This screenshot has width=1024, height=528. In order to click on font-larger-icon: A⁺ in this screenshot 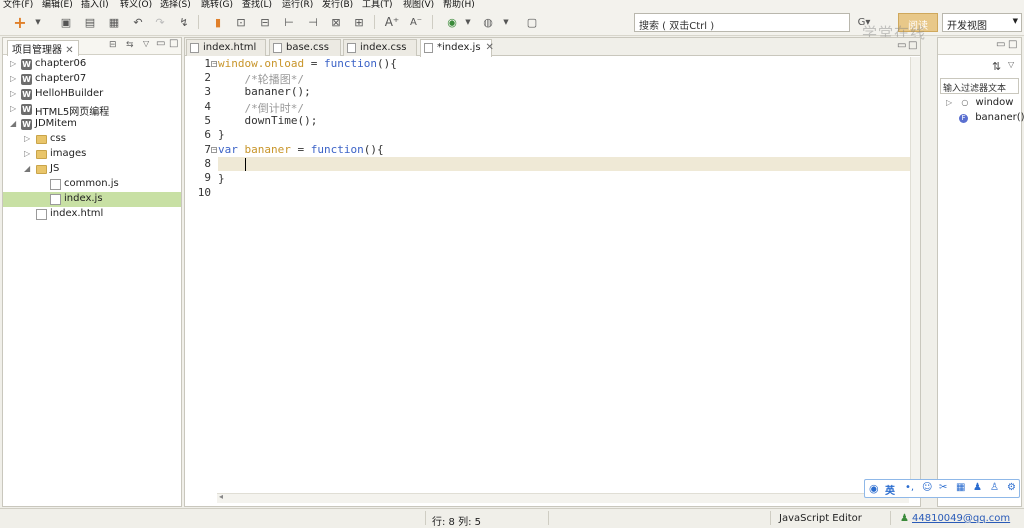, I will do `click(392, 22)`.